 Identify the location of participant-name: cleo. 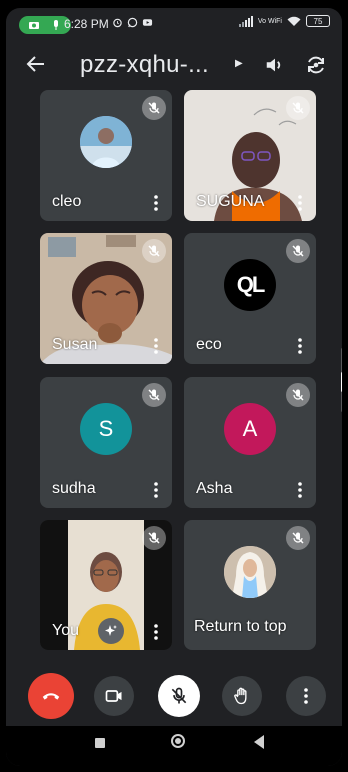
(67, 201).